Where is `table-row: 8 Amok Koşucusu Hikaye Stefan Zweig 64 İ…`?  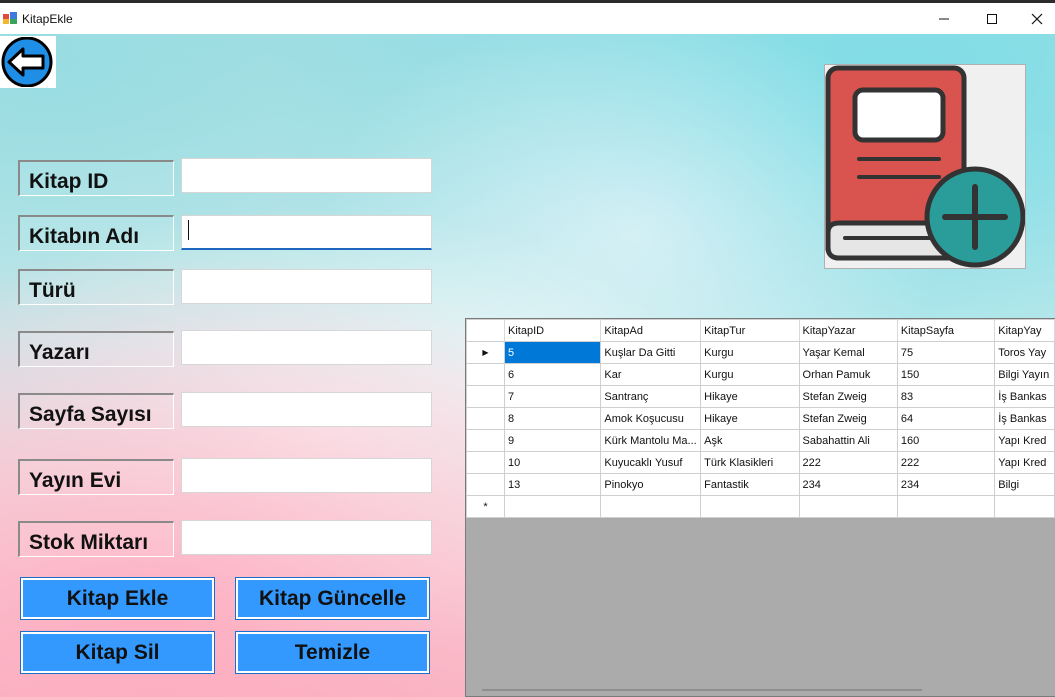
table-row: 8 Amok Koşucusu Hikaye Stefan Zweig 64 İ… is located at coordinates (760, 418).